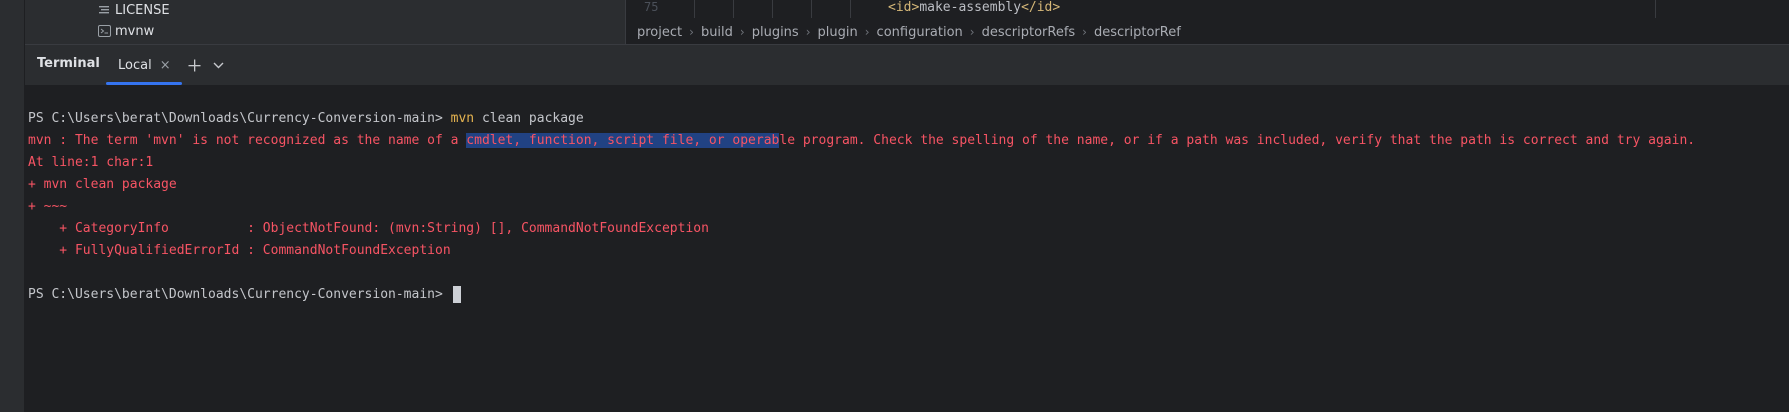  I want to click on chevron-down-icon, so click(218, 65).